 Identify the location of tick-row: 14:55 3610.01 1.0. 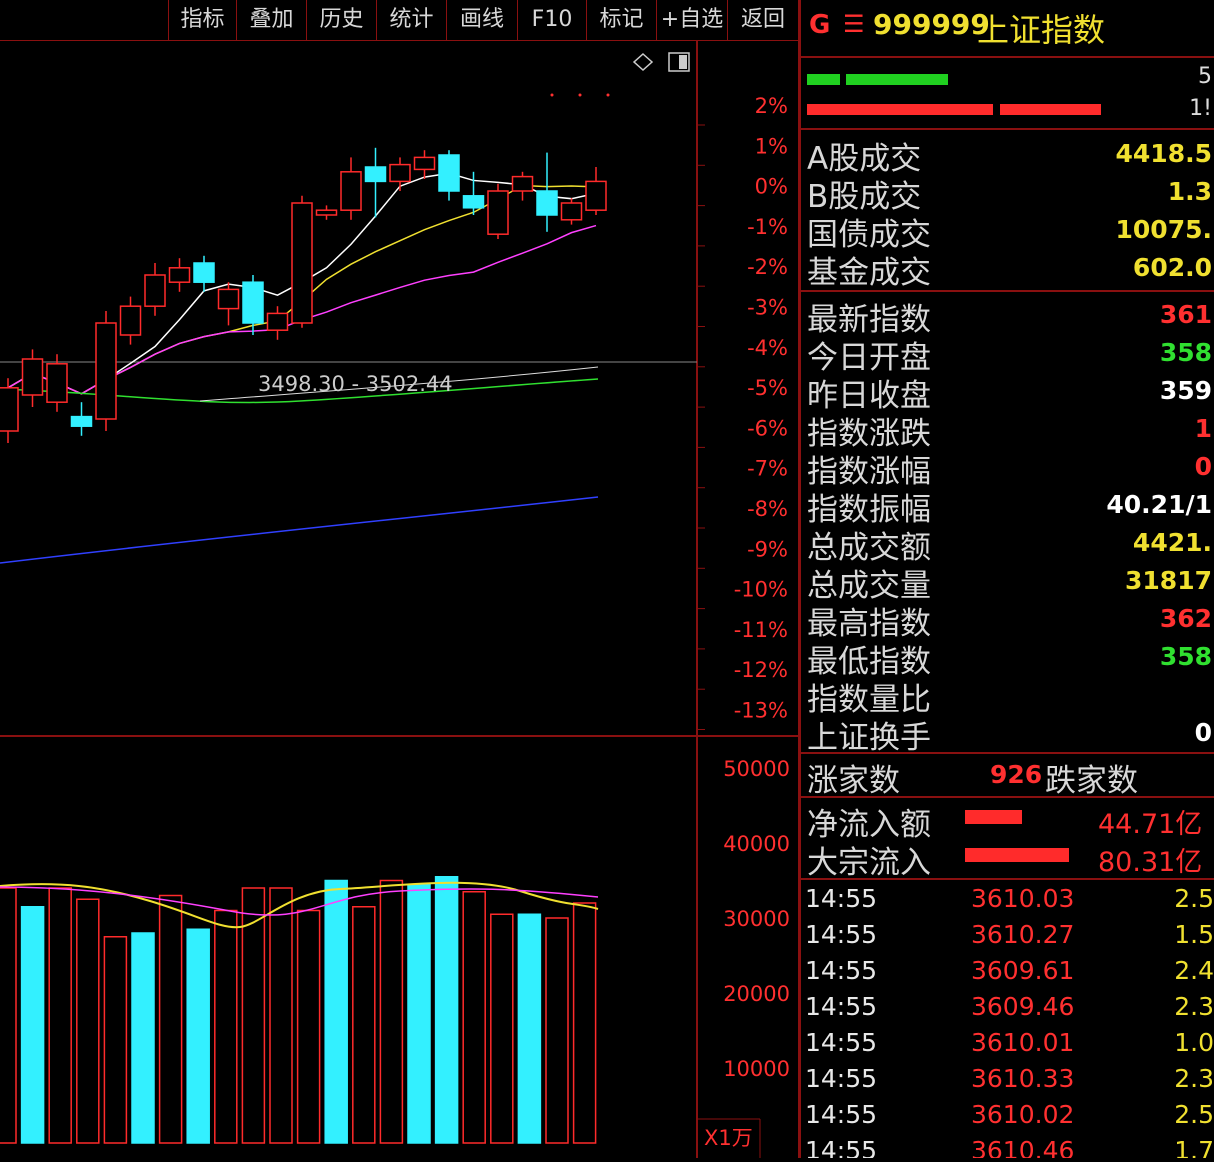
(1007, 1046).